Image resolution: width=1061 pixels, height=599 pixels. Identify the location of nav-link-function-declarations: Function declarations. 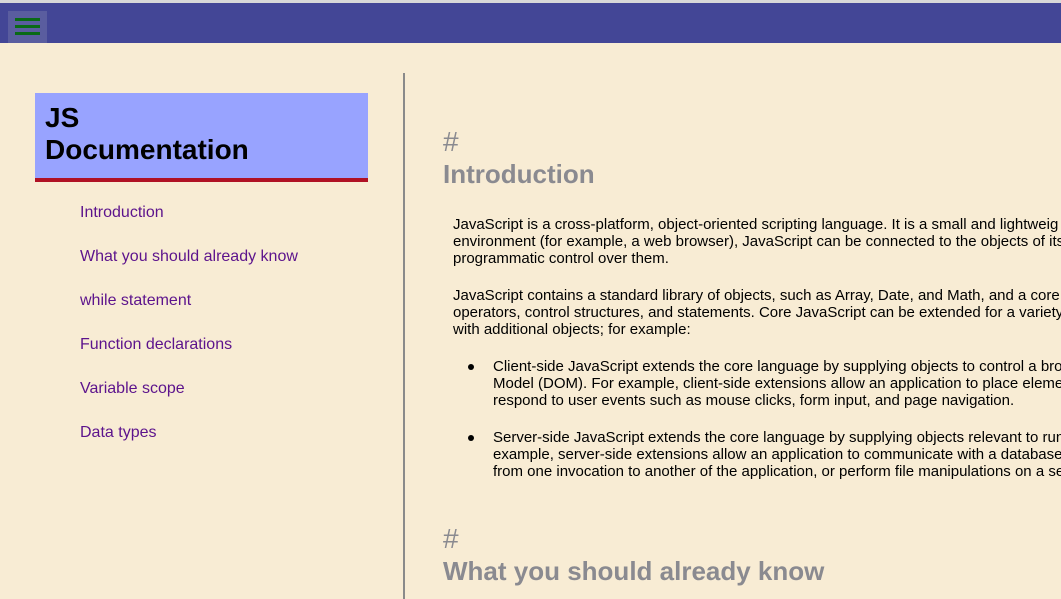
(189, 357).